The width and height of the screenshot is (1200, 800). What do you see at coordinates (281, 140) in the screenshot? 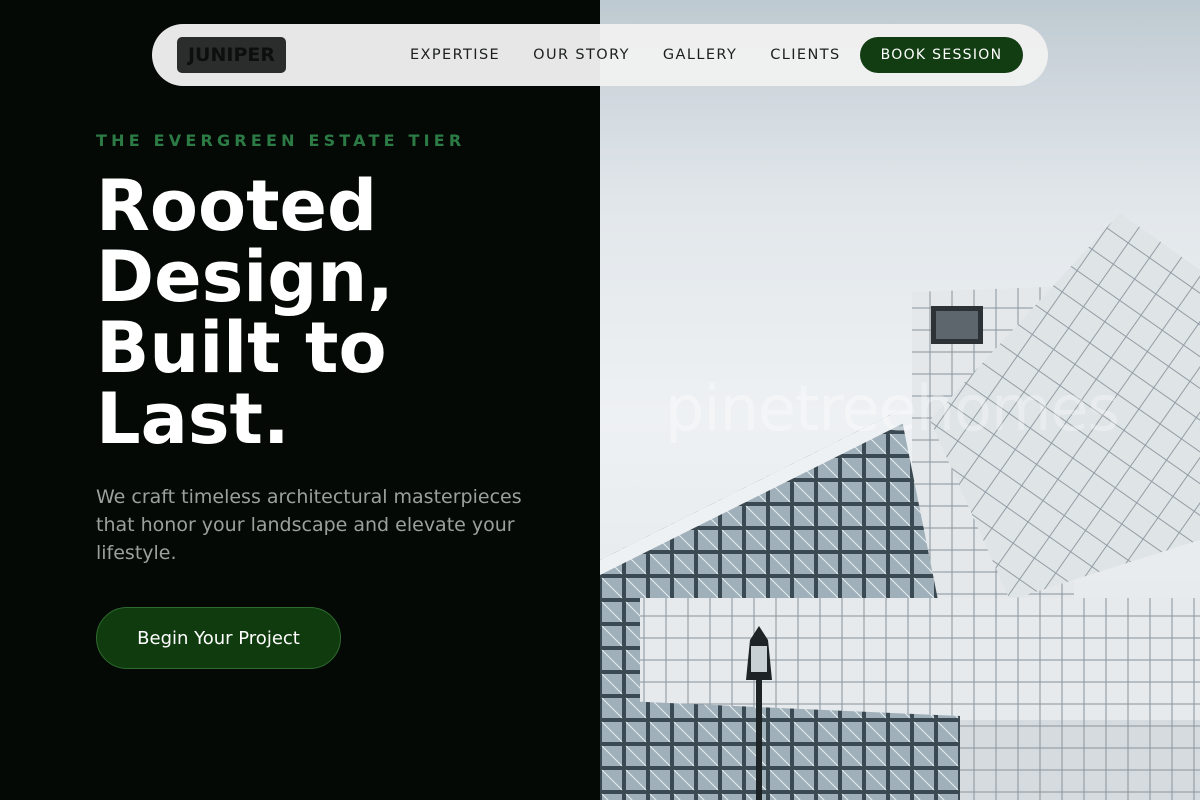
I see `hero-eyebrow: THE EVERGREEN ESTATE TIER` at bounding box center [281, 140].